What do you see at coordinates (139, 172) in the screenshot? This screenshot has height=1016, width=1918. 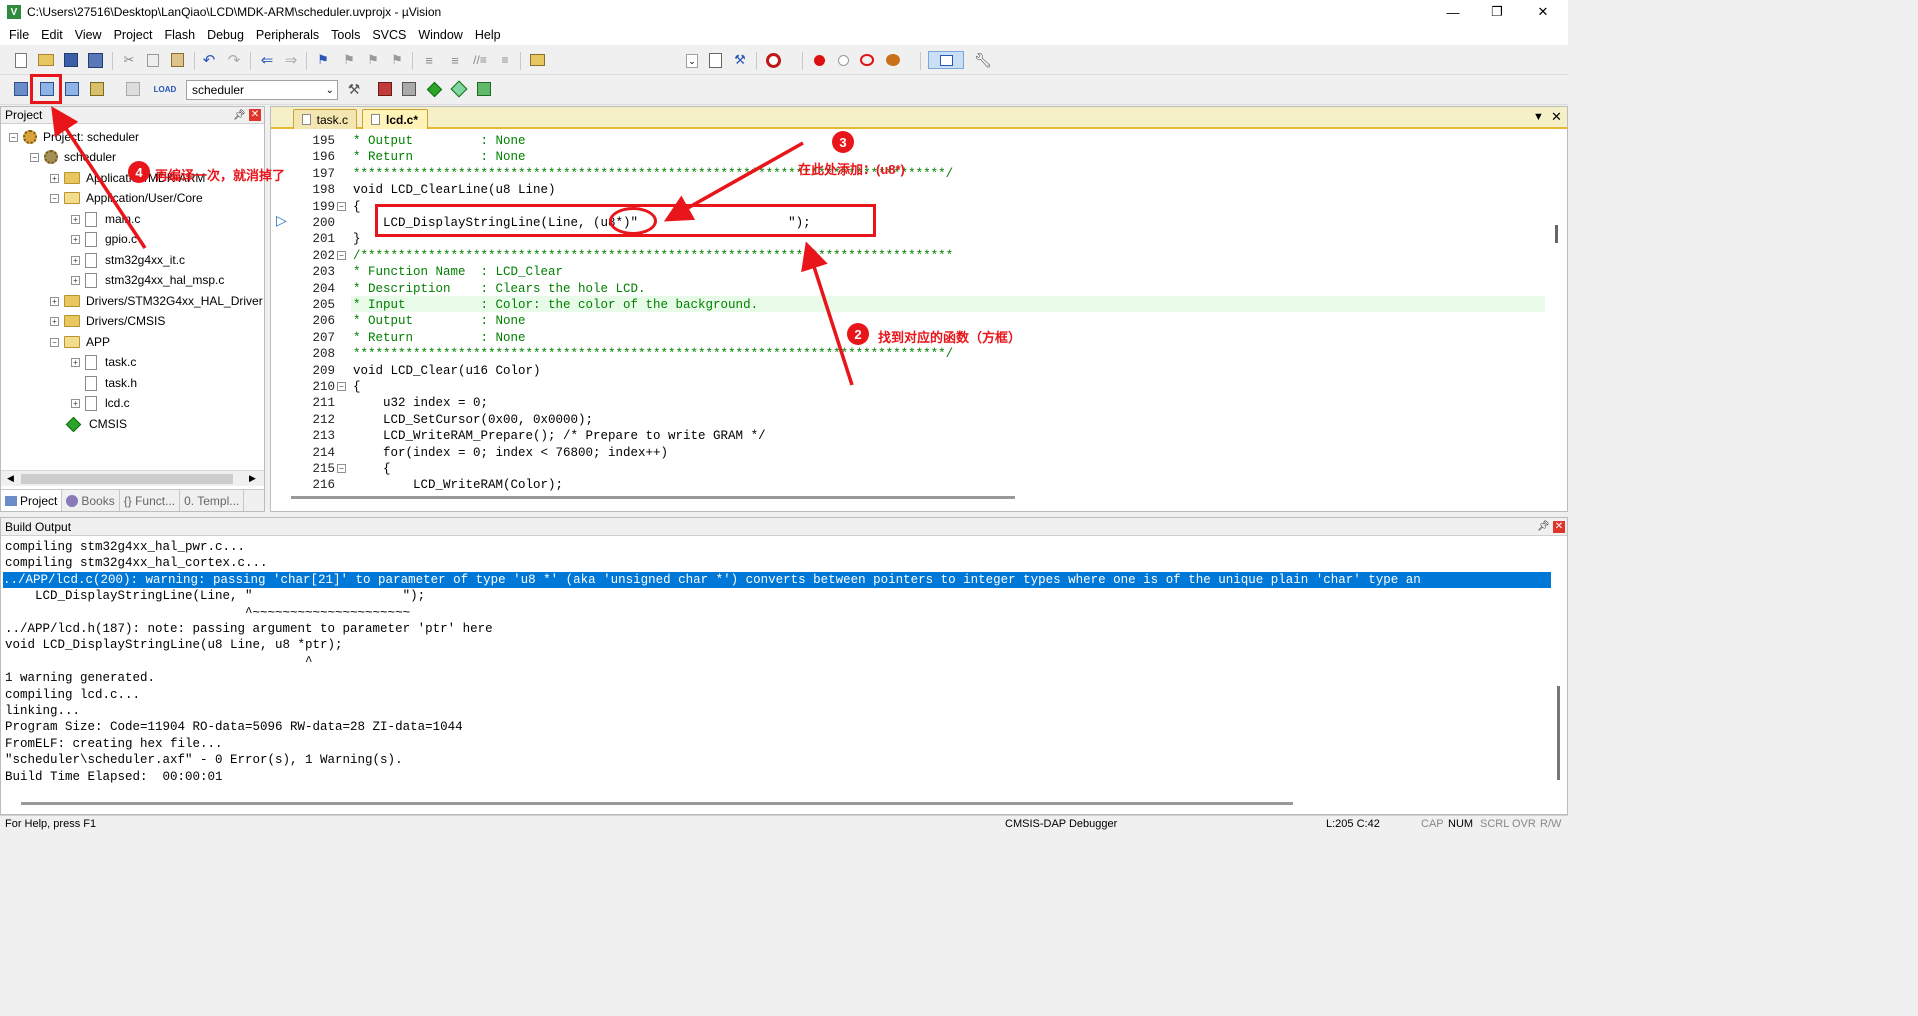 I see `annotation-badge-4: 4` at bounding box center [139, 172].